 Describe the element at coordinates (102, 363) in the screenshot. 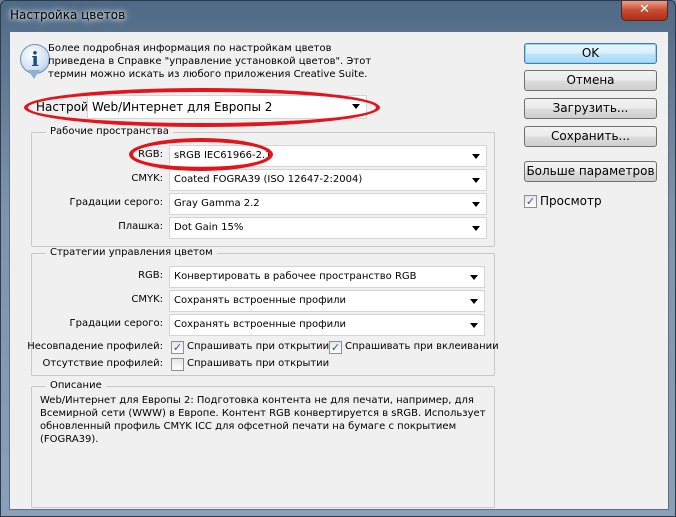

I see `missing-label: Отсутствие профилей:` at that location.